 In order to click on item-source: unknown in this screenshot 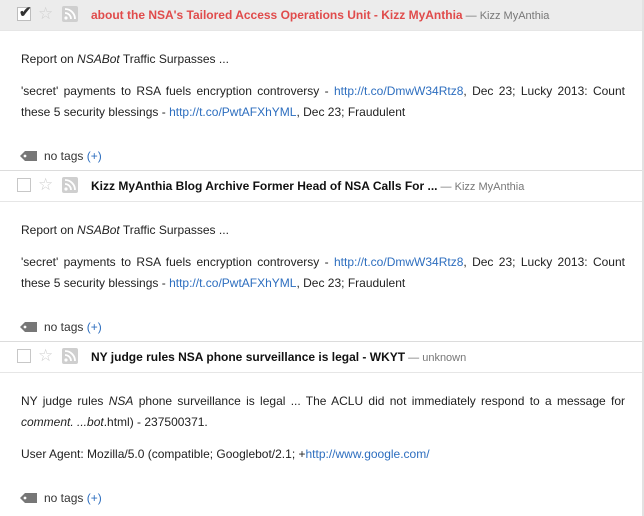, I will do `click(444, 358)`.